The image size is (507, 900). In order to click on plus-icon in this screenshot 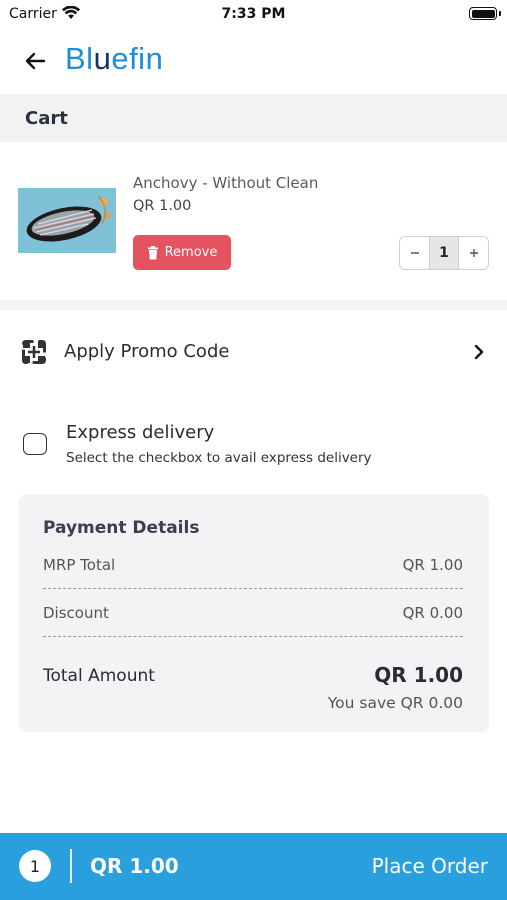, I will do `click(473, 253)`.